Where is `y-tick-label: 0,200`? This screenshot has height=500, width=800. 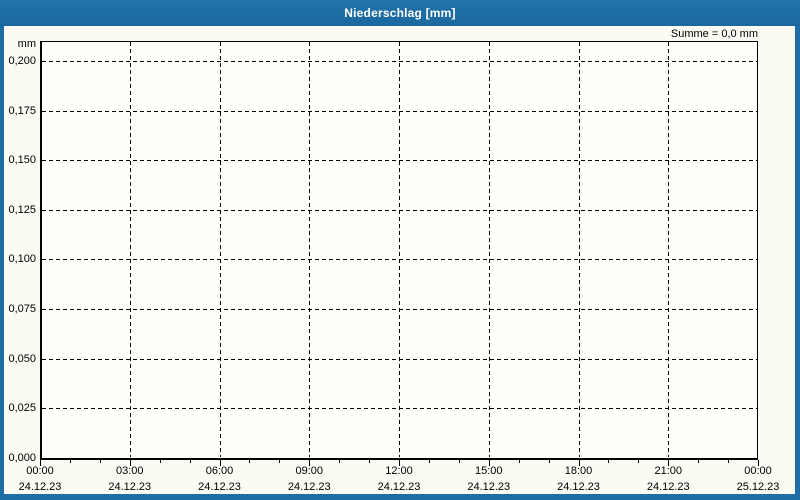 y-tick-label: 0,200 is located at coordinates (22, 60).